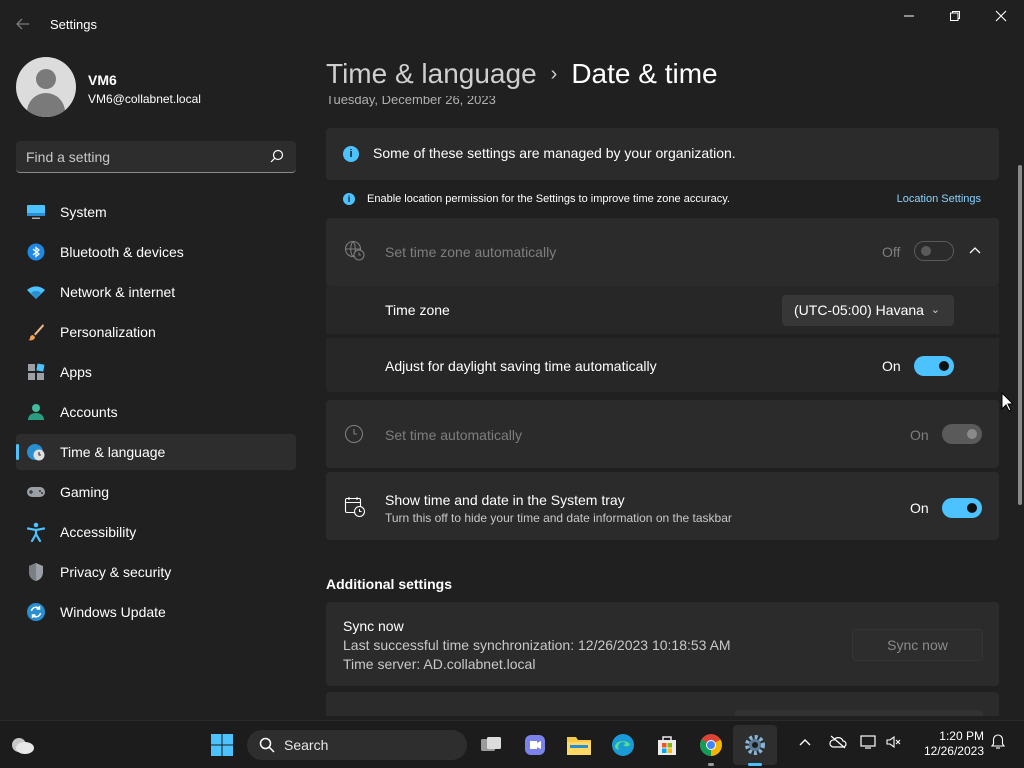  I want to click on sidebar-item-label: System, so click(83, 212).